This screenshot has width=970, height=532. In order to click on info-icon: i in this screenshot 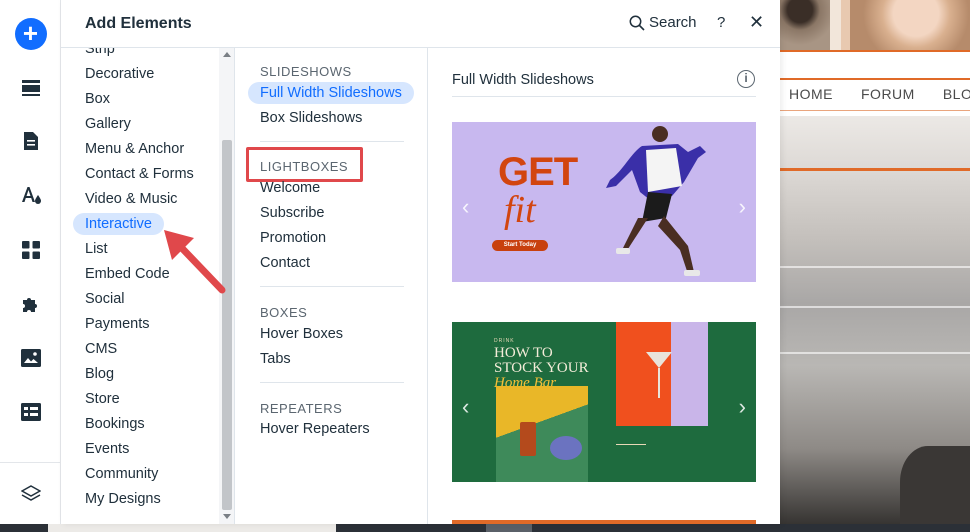, I will do `click(746, 79)`.